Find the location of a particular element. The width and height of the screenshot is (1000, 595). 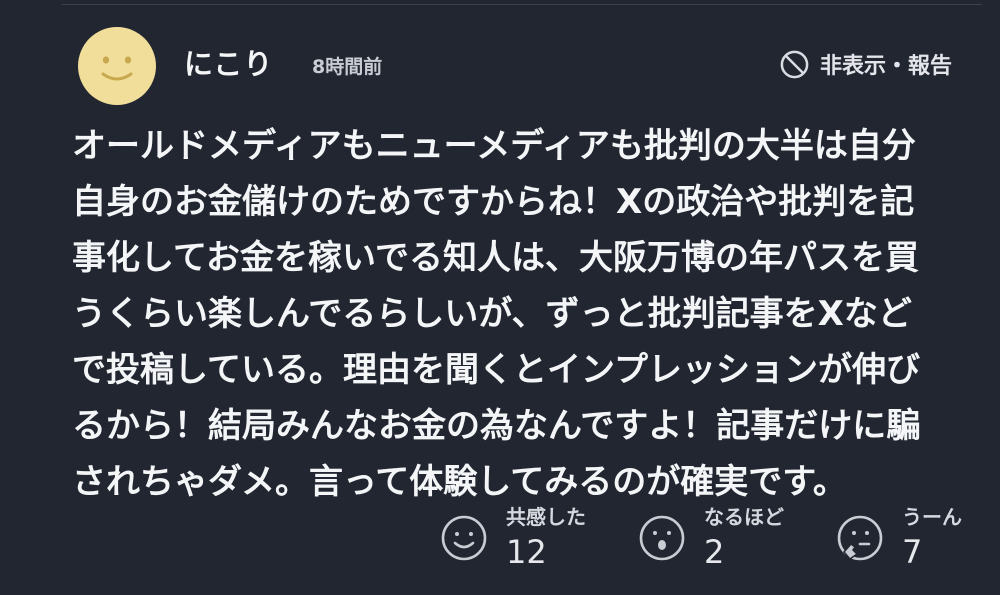

thinking-face-icon is located at coordinates (860, 538).